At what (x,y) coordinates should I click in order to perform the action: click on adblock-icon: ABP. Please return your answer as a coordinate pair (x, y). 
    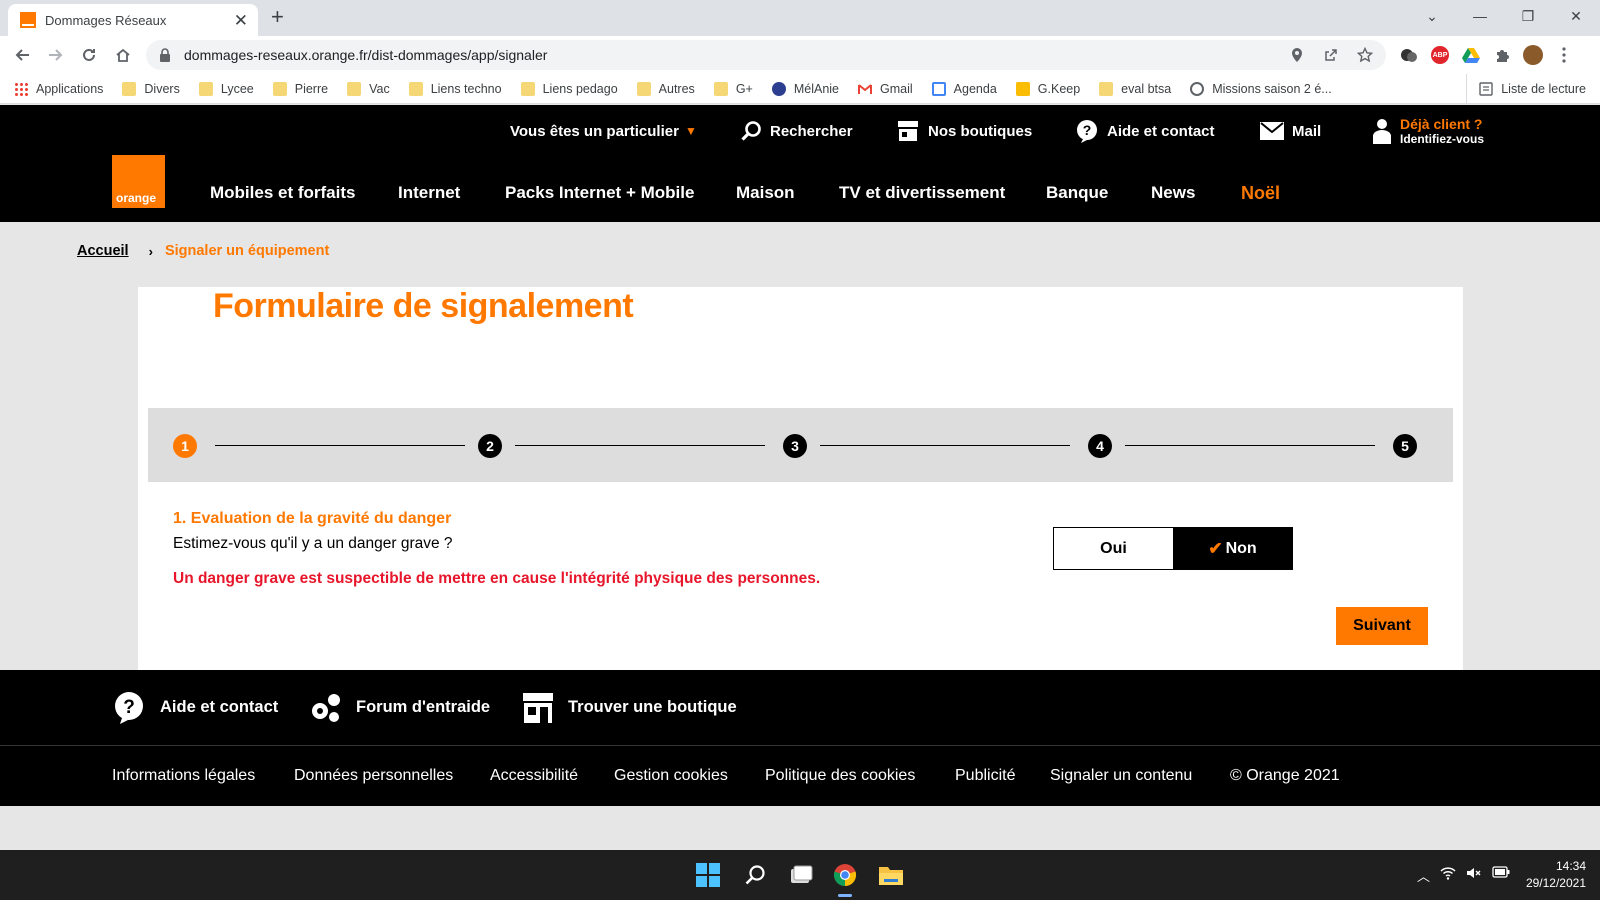
    Looking at the image, I should click on (1440, 55).